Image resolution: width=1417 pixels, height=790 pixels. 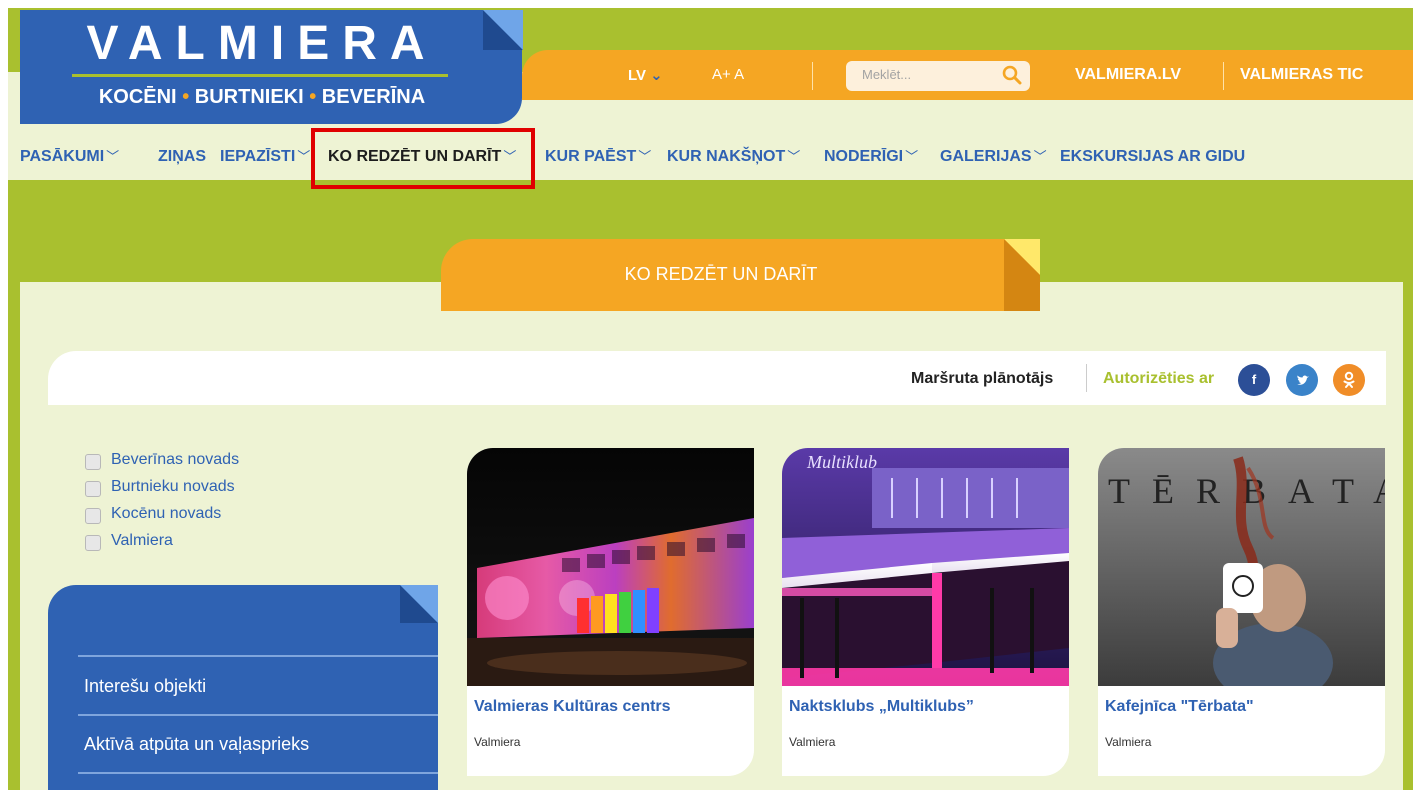 I want to click on facebook-icon: f, so click(x=1254, y=380).